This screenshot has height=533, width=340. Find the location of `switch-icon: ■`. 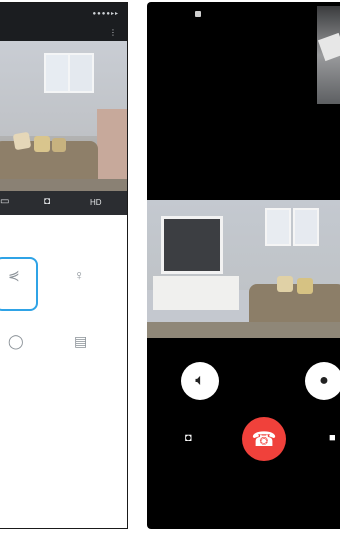

switch-icon: ■ is located at coordinates (332, 438).